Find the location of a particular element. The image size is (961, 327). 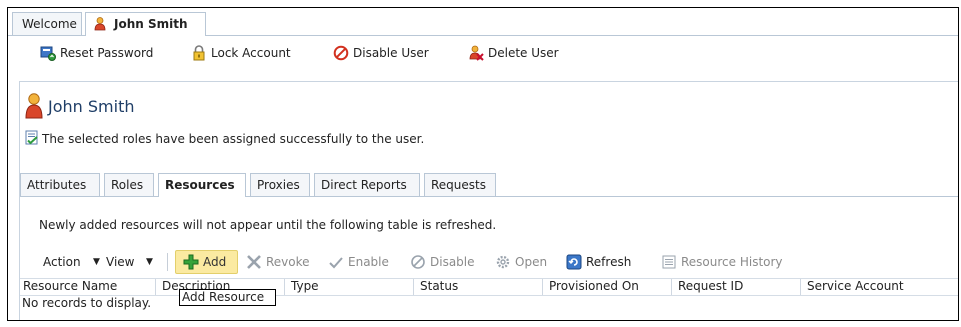

lock-icon is located at coordinates (199, 53).